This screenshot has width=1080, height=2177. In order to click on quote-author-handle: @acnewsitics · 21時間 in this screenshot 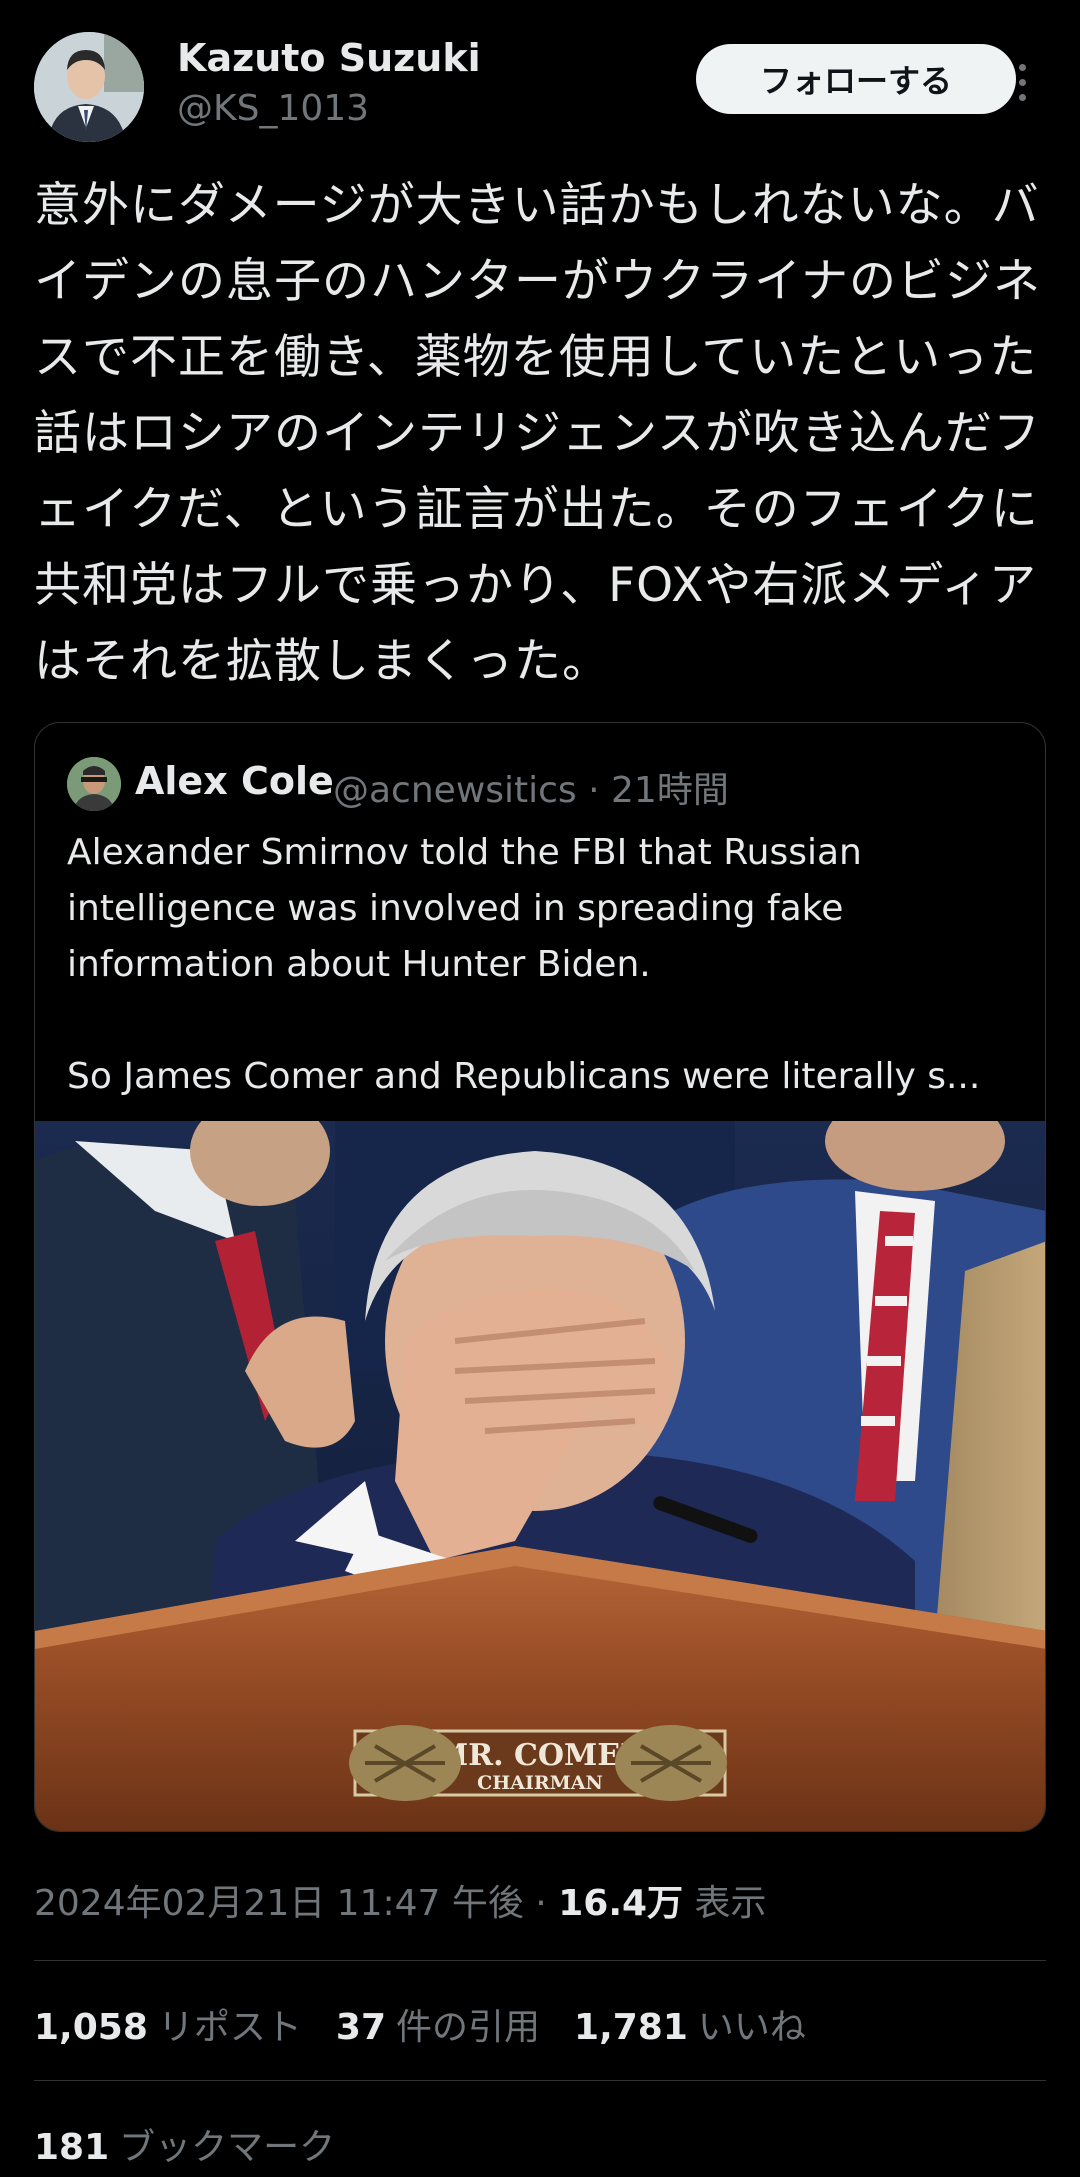, I will do `click(531, 787)`.